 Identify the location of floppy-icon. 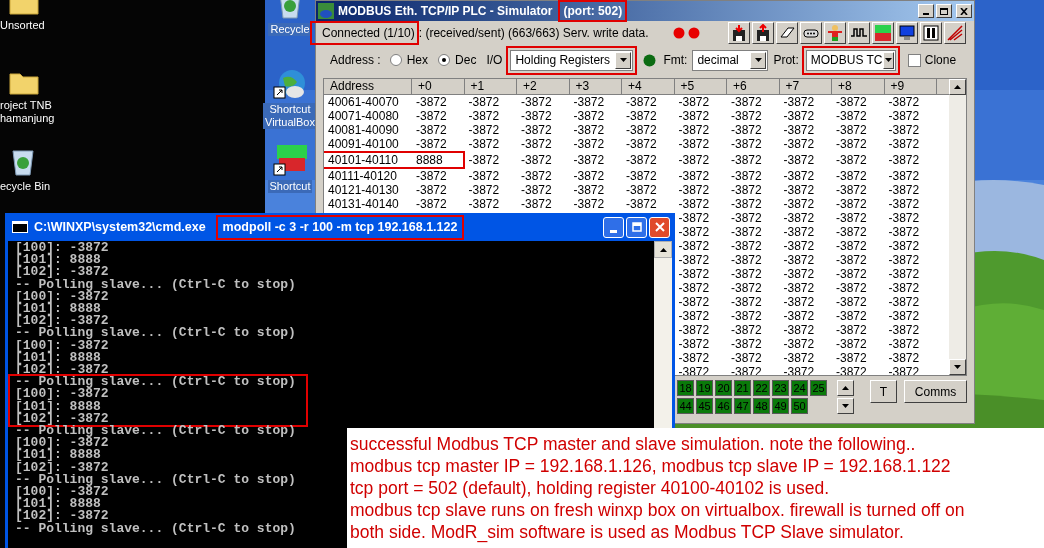
(739, 33).